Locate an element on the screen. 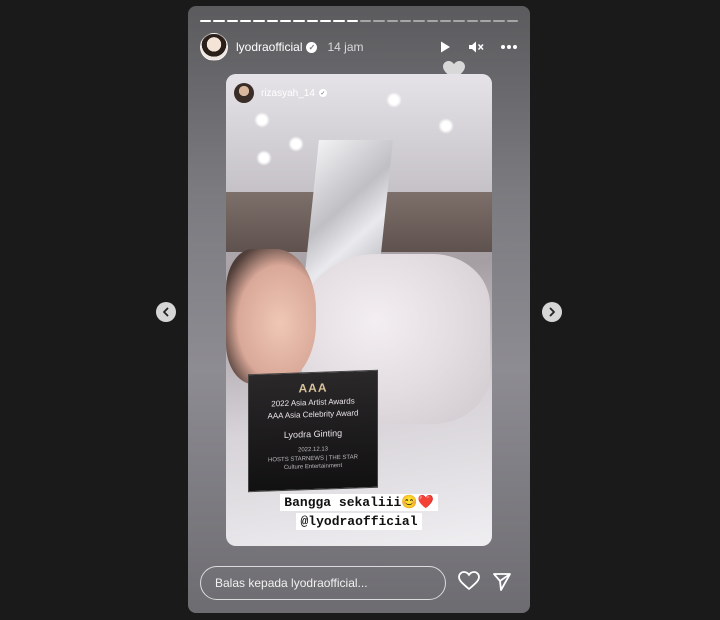 The image size is (720, 620). plaque-recipient: Lyodra Ginting is located at coordinates (313, 434).